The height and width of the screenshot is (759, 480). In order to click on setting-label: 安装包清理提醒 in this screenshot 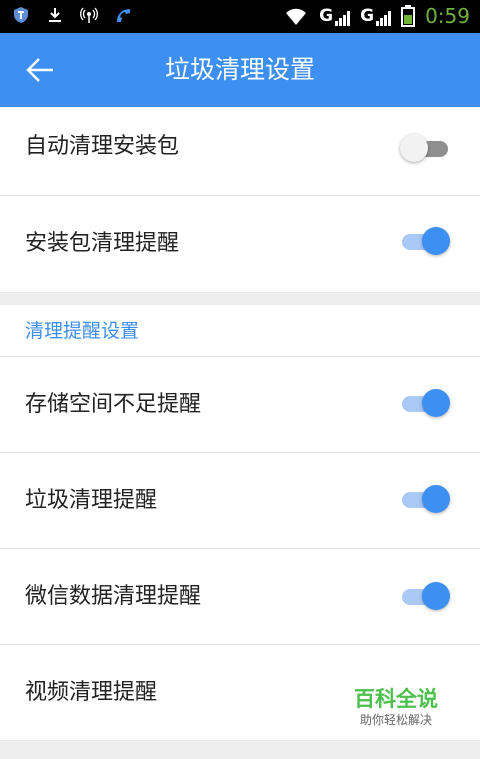, I will do `click(102, 243)`.